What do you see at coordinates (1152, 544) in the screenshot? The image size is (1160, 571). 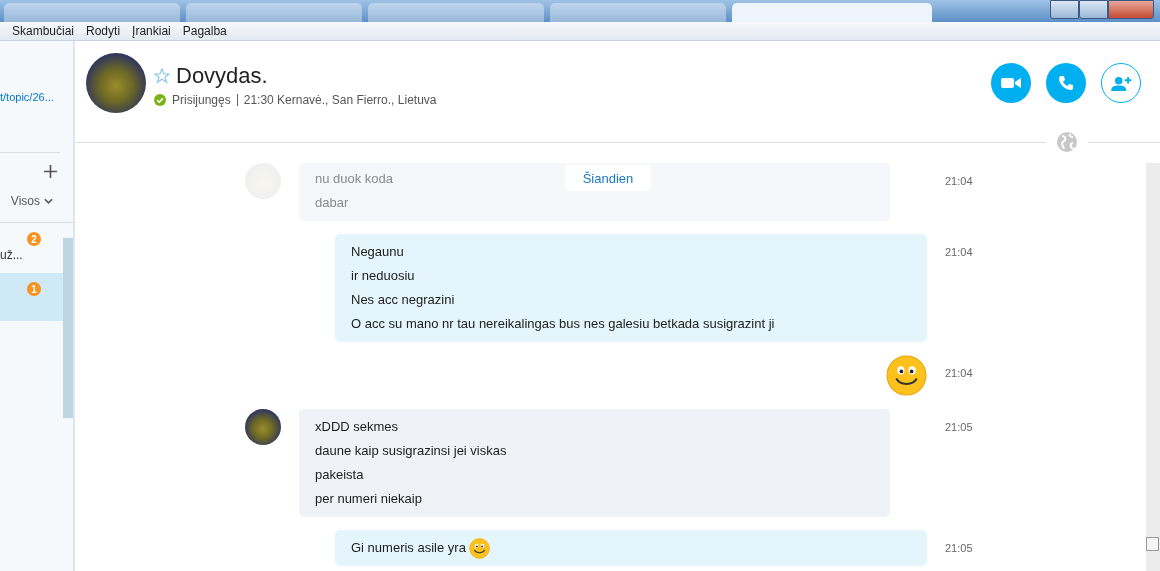 I see `scrollbar-thumb` at bounding box center [1152, 544].